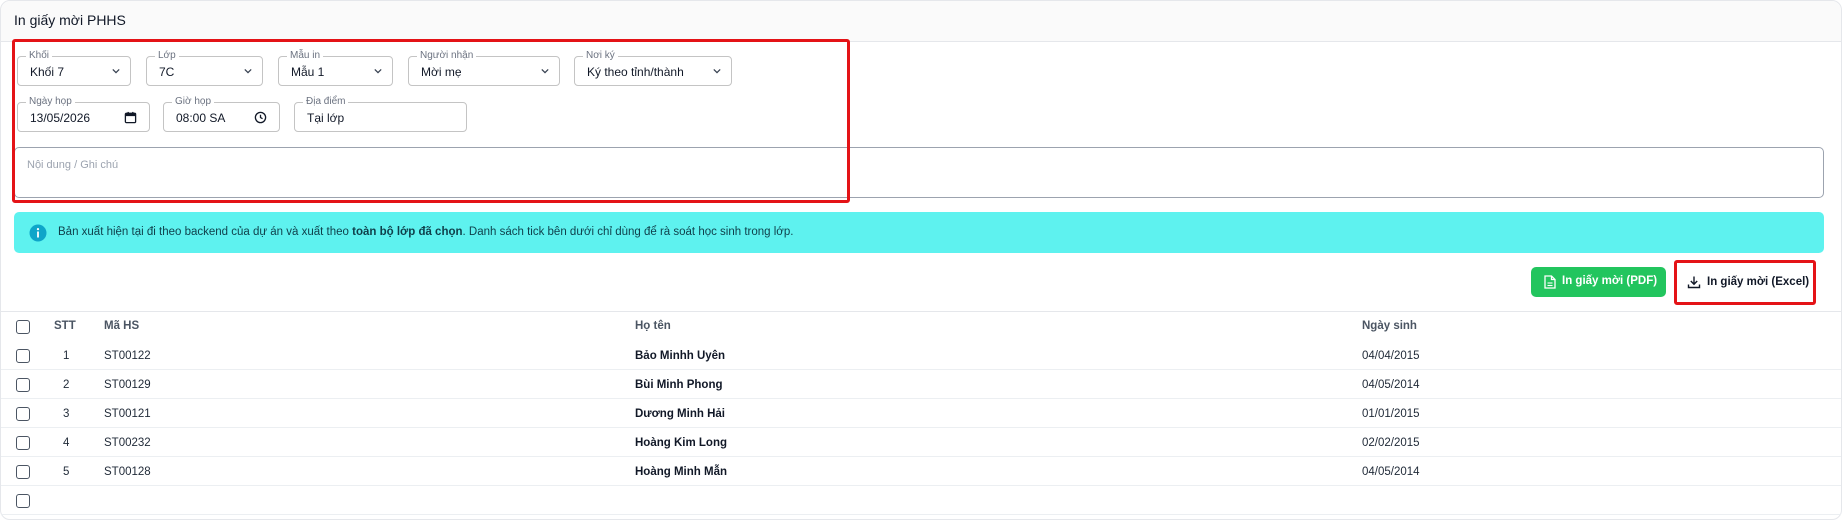 The image size is (1847, 520). I want to click on table-row: 5 ST00128 Hoàng Minh Mẫn 04/05/2014, so click(921, 471).